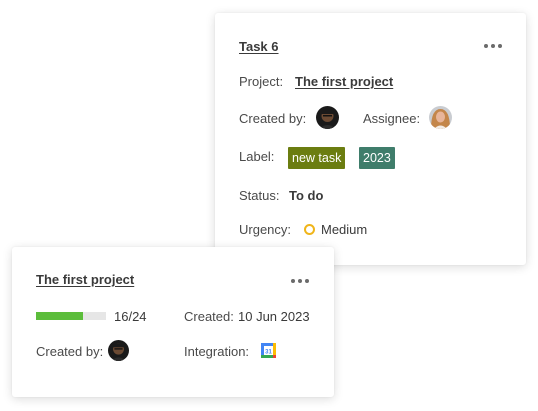  Describe the element at coordinates (306, 195) in the screenshot. I see `status-value: To do` at that location.